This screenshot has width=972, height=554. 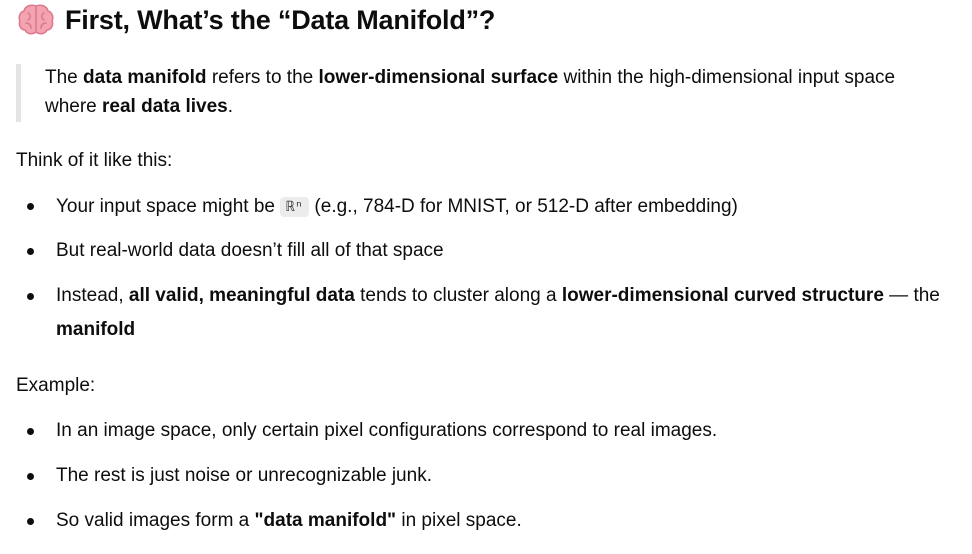 What do you see at coordinates (165, 106) in the screenshot?
I see `bold-text: real data lives` at bounding box center [165, 106].